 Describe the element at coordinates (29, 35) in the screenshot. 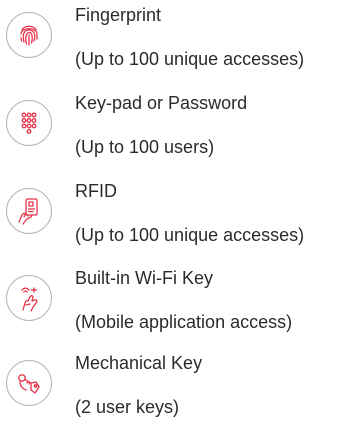

I see `fingerprint-icon` at that location.